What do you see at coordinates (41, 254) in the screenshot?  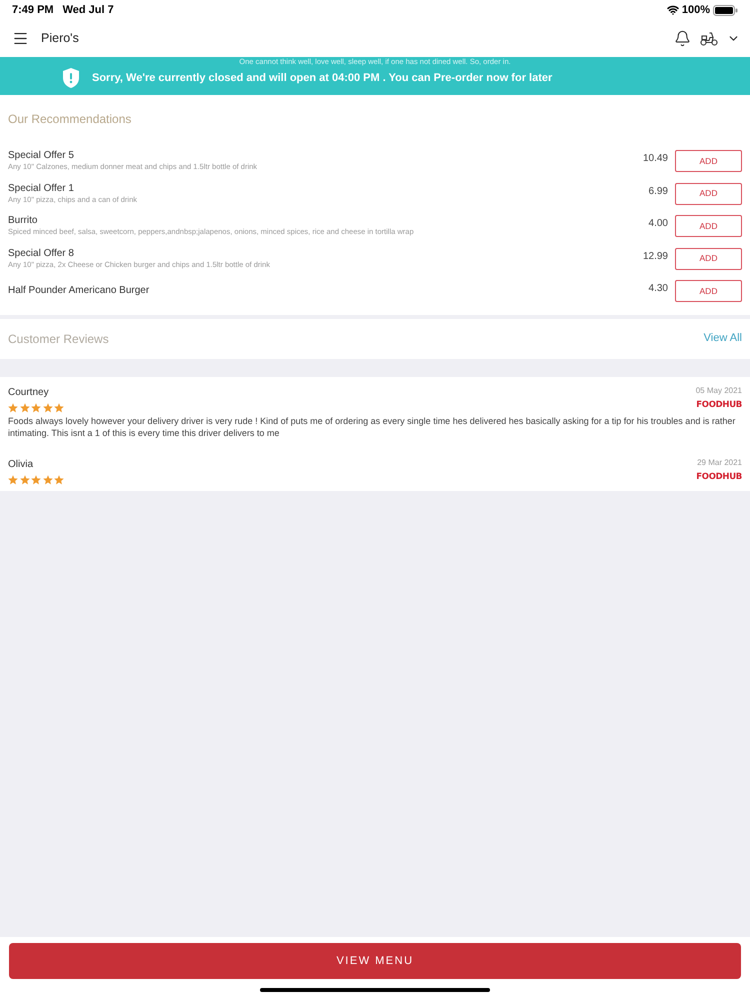 I see `item-name: Special Offer 8` at bounding box center [41, 254].